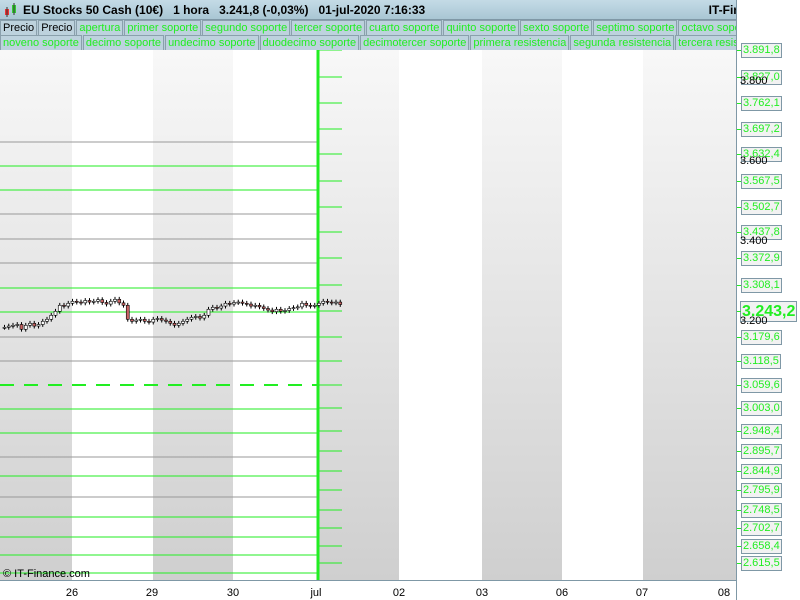  I want to click on legend-item: segundo soporte, so click(246, 28).